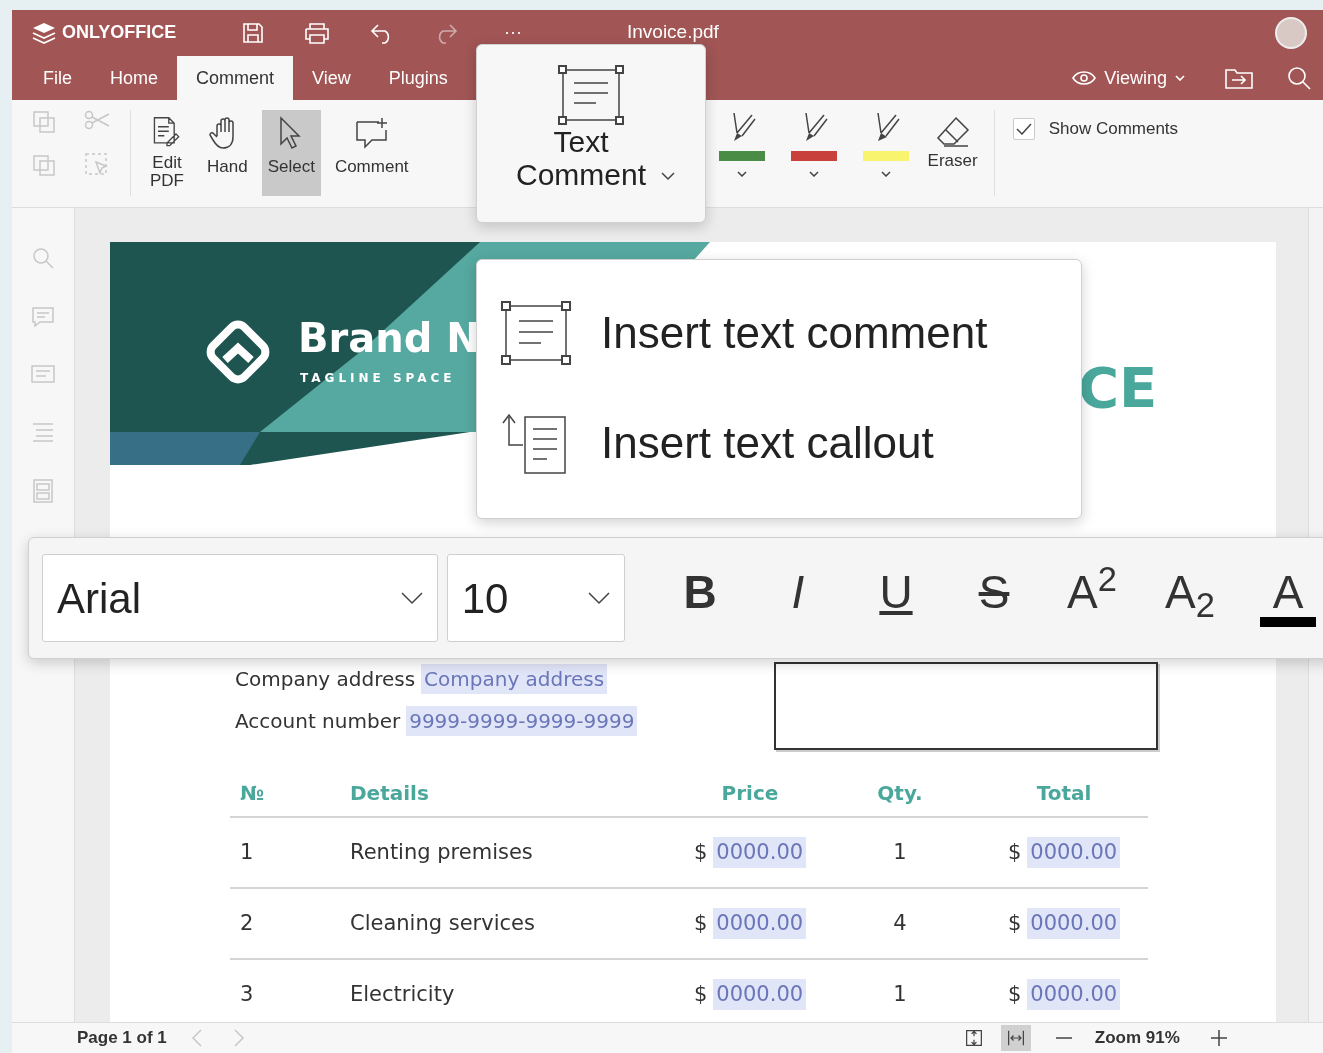  I want to click on column-header: Details, so click(390, 793).